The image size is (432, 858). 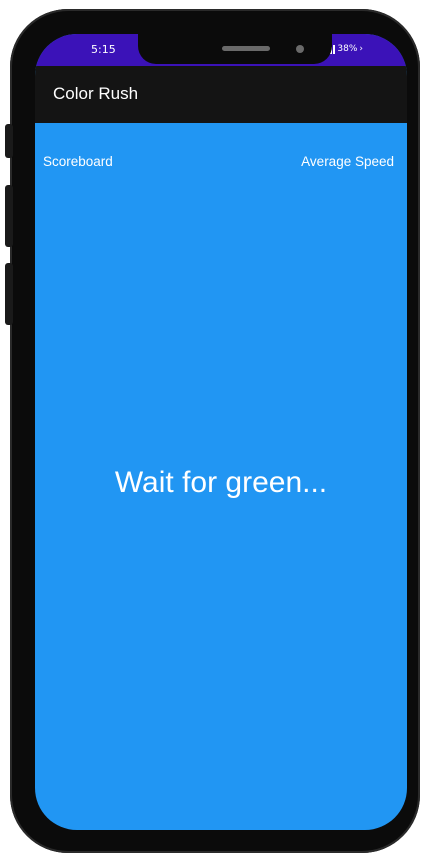 What do you see at coordinates (246, 48) in the screenshot?
I see `speaker-grille` at bounding box center [246, 48].